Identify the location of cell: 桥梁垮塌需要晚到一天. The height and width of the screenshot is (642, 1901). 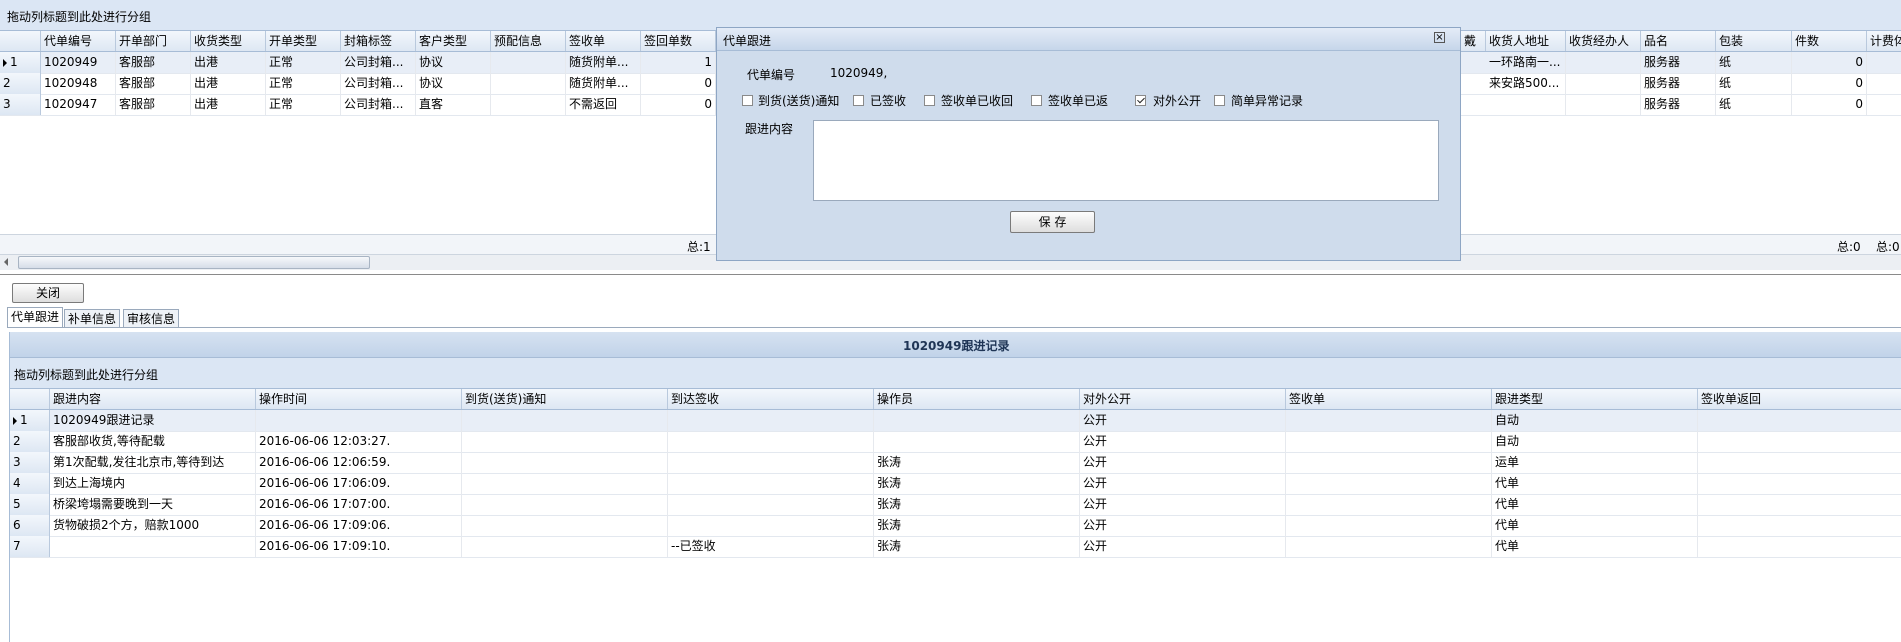
(153, 504).